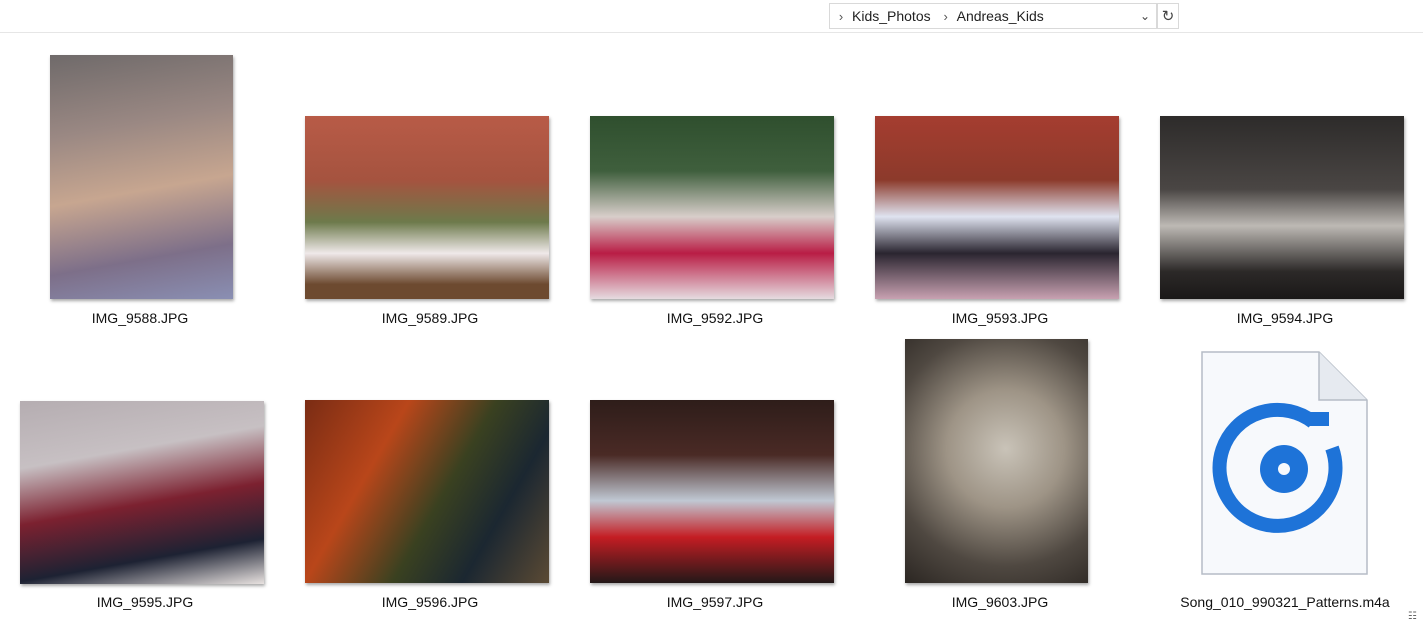  I want to click on file-item: IMG_9593.JPG, so click(1000, 183).